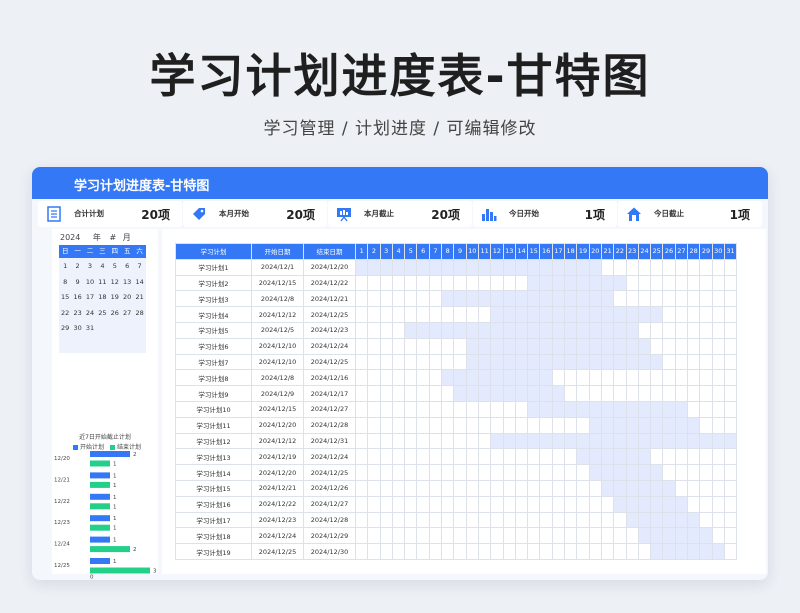 The height and width of the screenshot is (613, 800). Describe the element at coordinates (213, 378) in the screenshot. I see `cell-name: 学习计划8` at that location.